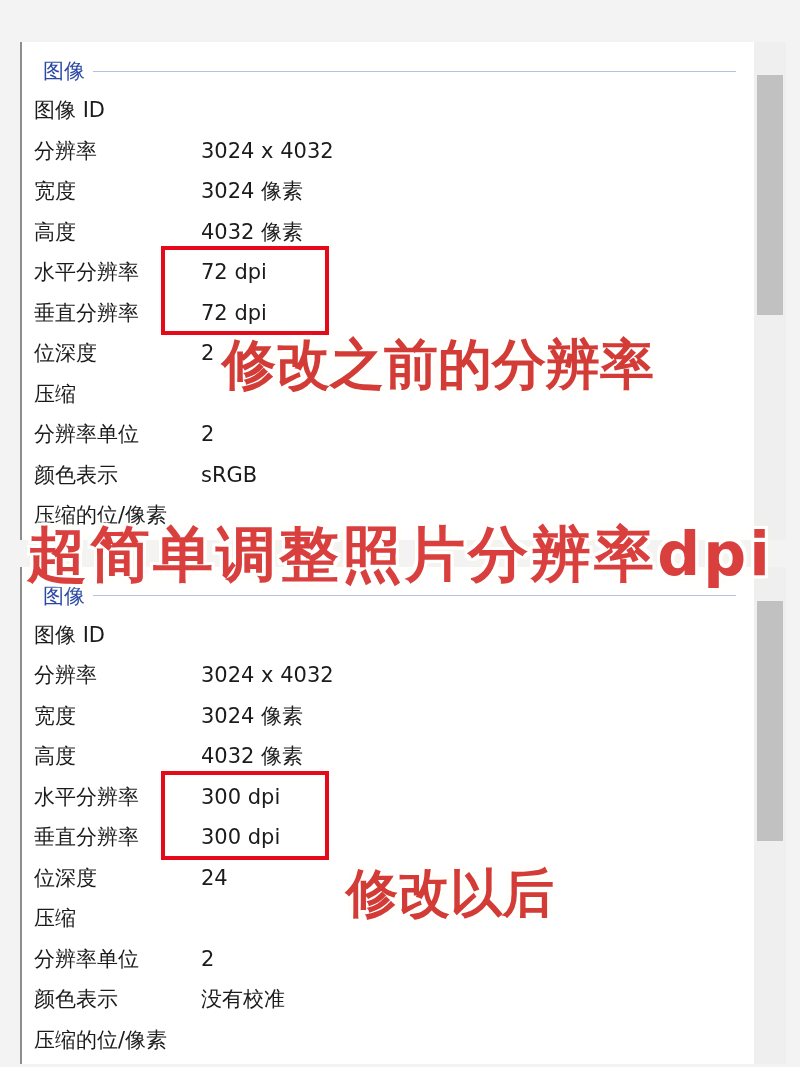 The image size is (800, 1067). What do you see at coordinates (438, 365) in the screenshot?
I see `annotation-text: 修改之前的分辨率` at bounding box center [438, 365].